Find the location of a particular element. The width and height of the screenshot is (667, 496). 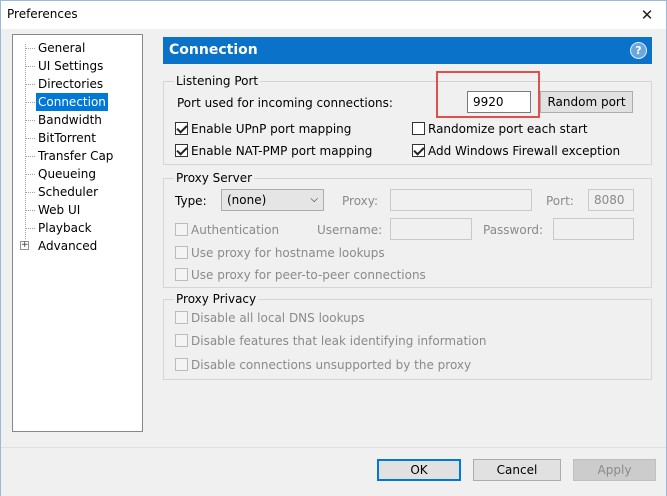

password-input is located at coordinates (593, 229).